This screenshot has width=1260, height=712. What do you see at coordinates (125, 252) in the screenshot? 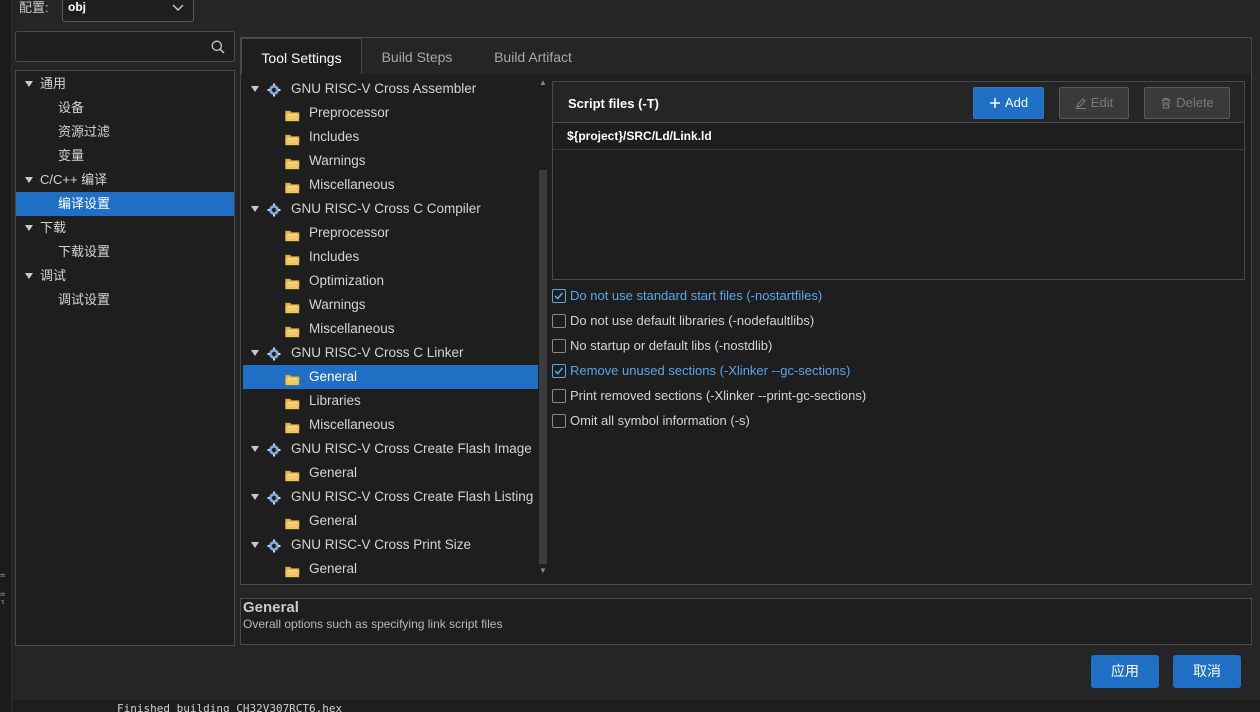
I see `left-tree-item: 下载设置` at bounding box center [125, 252].